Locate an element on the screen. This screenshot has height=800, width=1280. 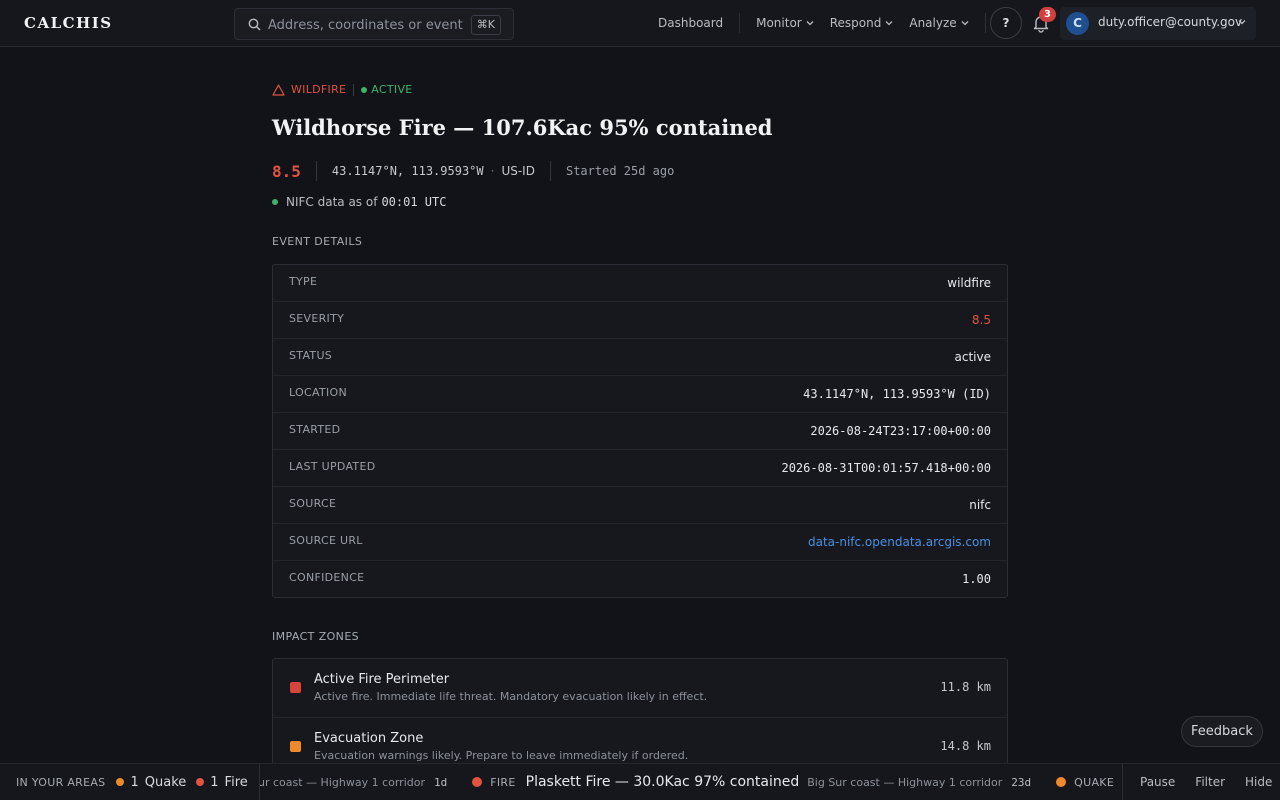
detail-value: 2026-08-31T00:01:57.418+00:00 is located at coordinates (886, 468).